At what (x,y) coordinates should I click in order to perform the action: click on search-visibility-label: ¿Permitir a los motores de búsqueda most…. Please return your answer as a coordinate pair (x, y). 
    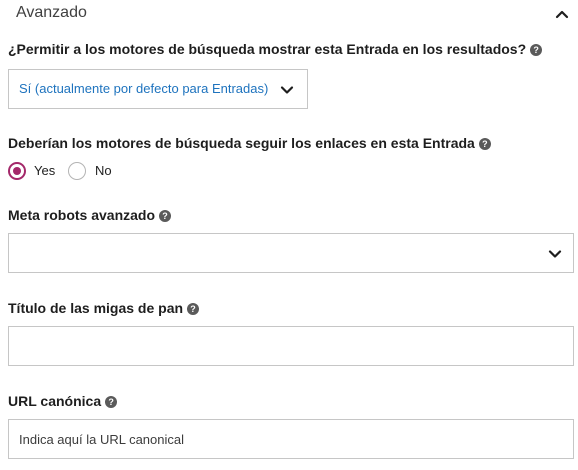
    Looking at the image, I should click on (275, 49).